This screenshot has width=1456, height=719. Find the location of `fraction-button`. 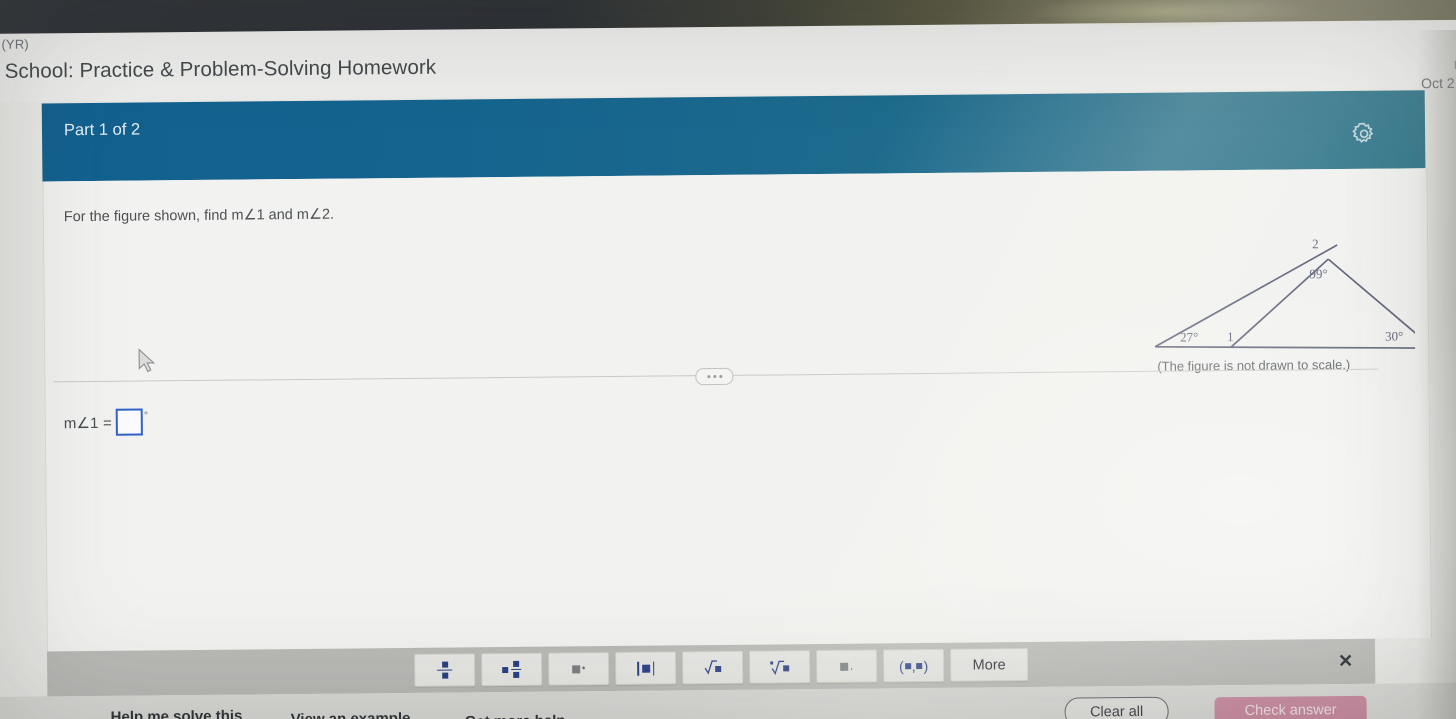

fraction-button is located at coordinates (445, 670).